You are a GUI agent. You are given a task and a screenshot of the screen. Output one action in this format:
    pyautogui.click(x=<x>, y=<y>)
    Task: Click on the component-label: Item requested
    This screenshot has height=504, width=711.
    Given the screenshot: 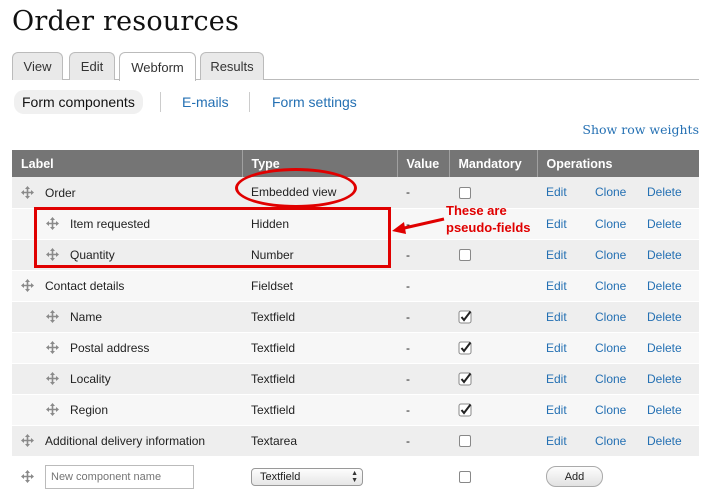 What is the action you would take?
    pyautogui.click(x=110, y=223)
    